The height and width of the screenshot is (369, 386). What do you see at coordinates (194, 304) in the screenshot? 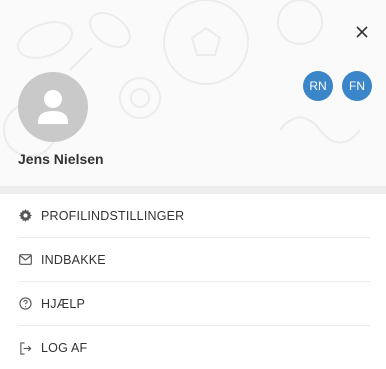
I see `menu-item-help: HJÆLP` at bounding box center [194, 304].